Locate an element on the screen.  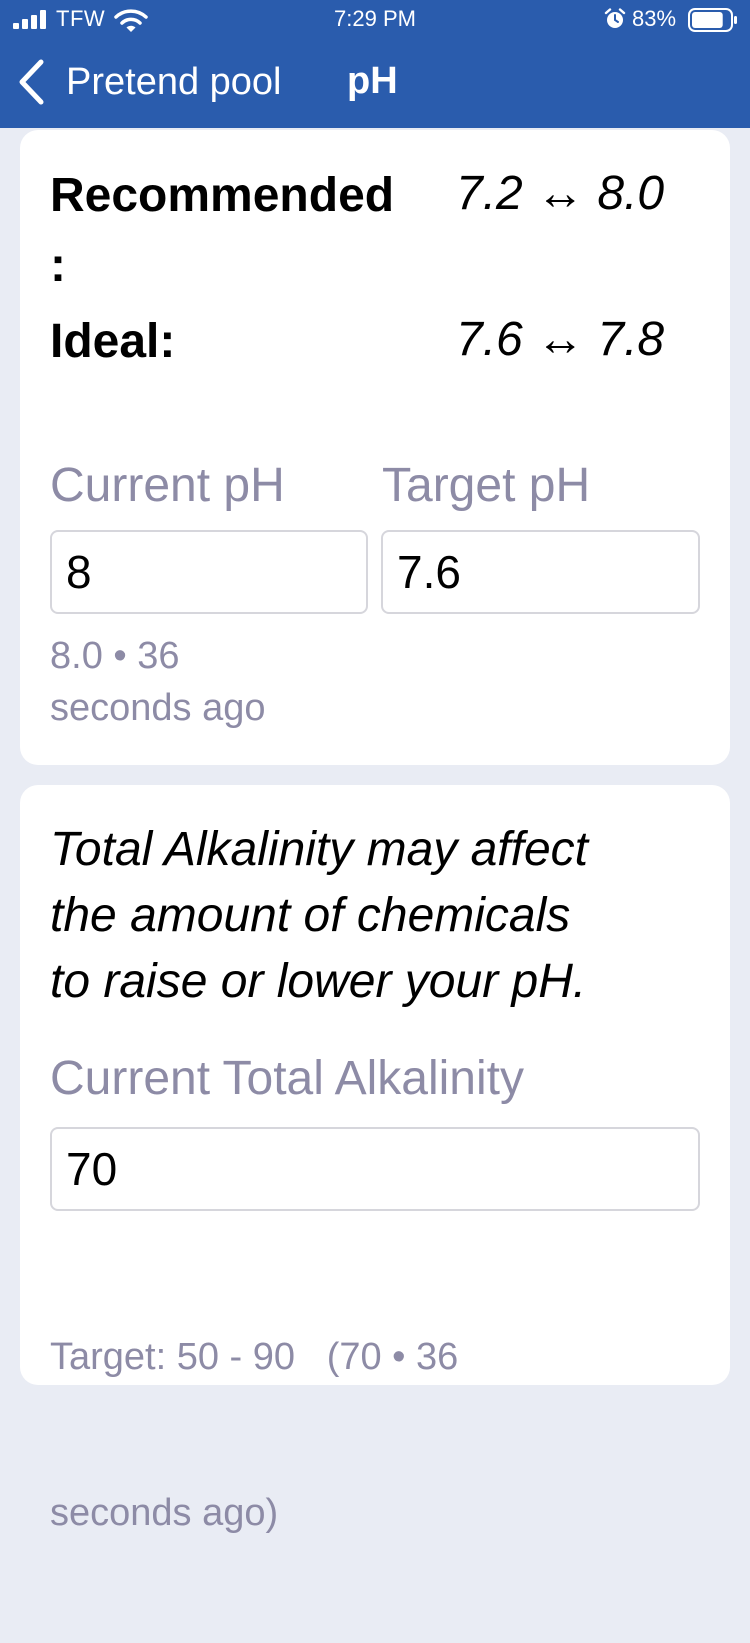
total-alkalinity-label: Current Total Alkalinity is located at coordinates (287, 1078).